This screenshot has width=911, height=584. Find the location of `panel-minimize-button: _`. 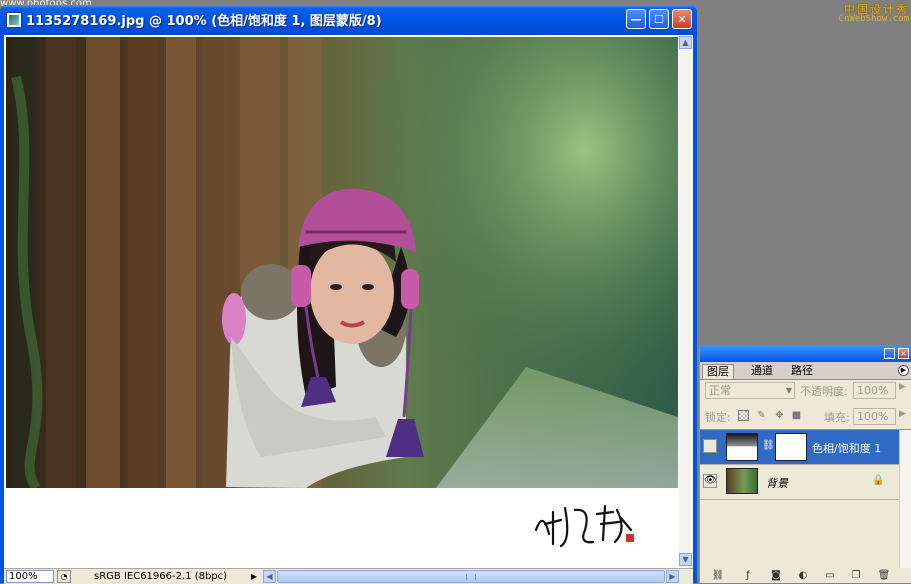

panel-minimize-button: _ is located at coordinates (889, 353).